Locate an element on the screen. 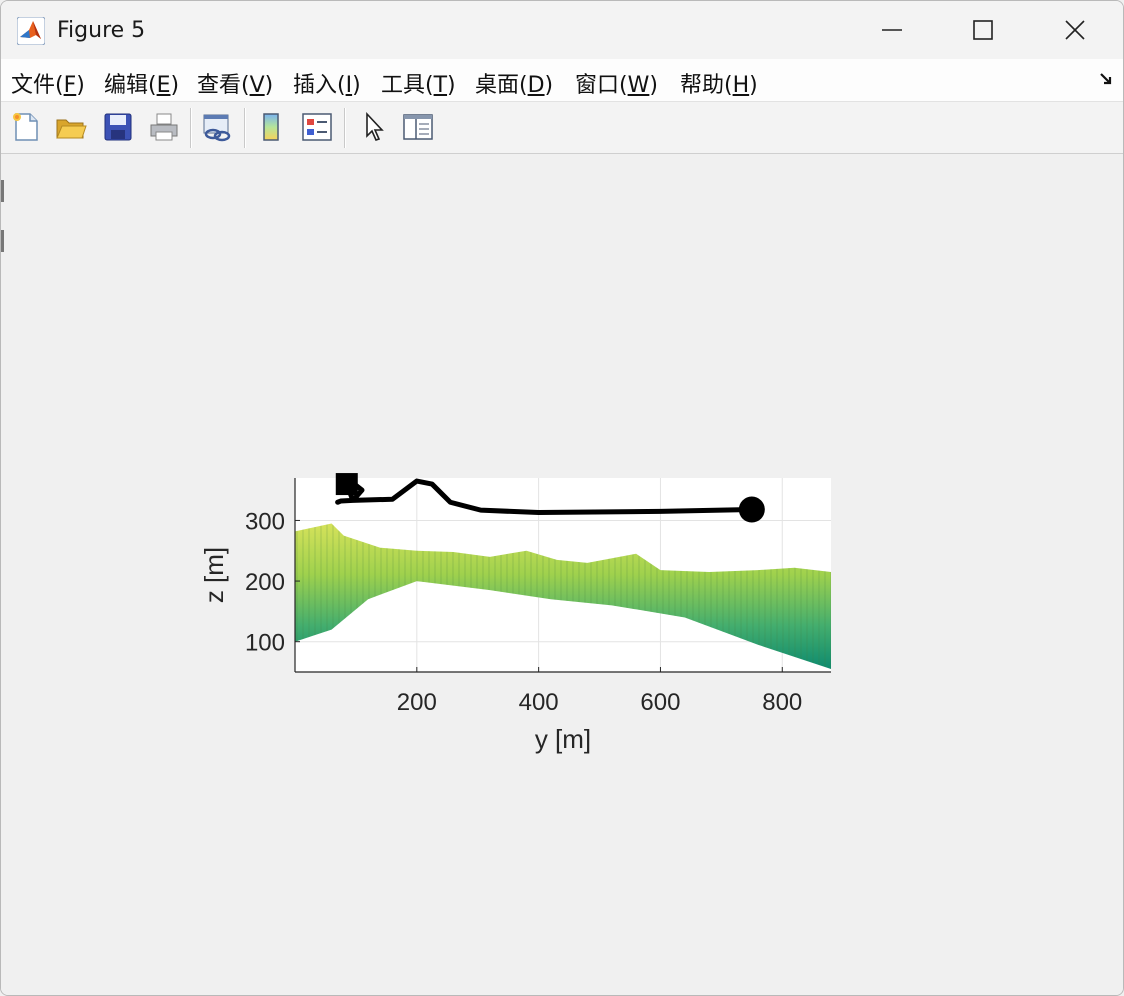 The height and width of the screenshot is (996, 1124). window-title: Figure 5 is located at coordinates (101, 30).